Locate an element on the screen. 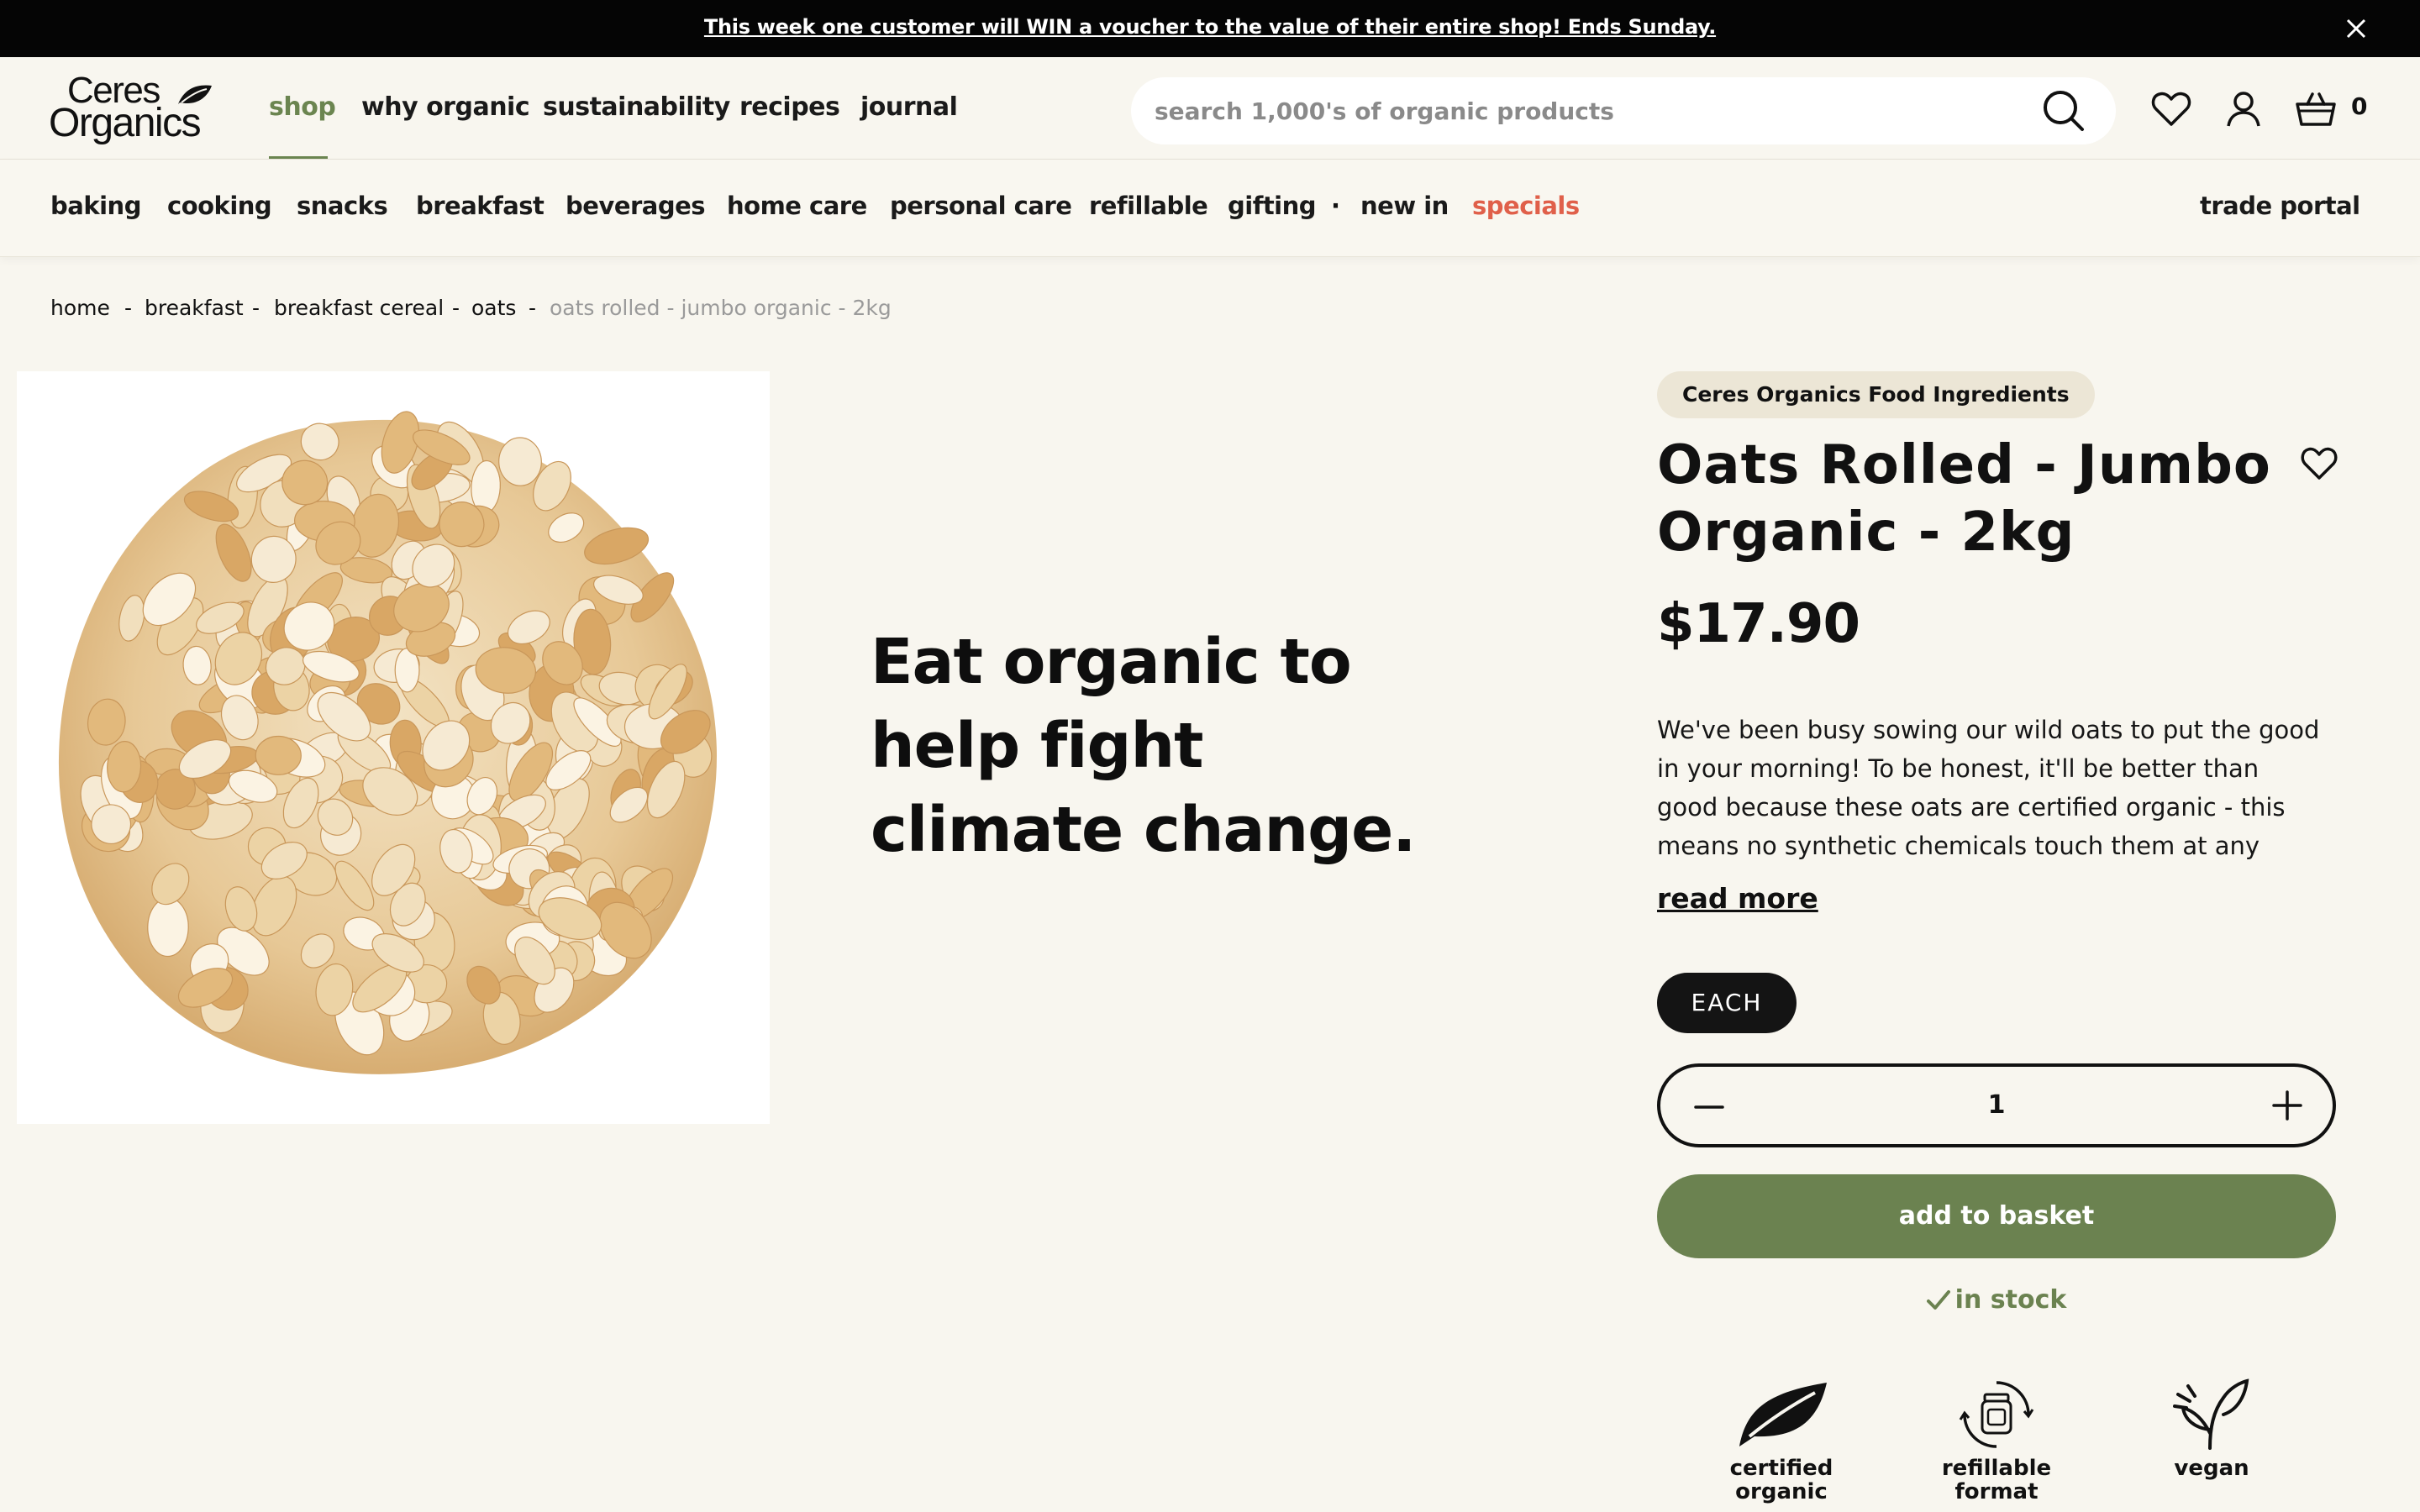  attribute-label: vegan is located at coordinates (2211, 1468).